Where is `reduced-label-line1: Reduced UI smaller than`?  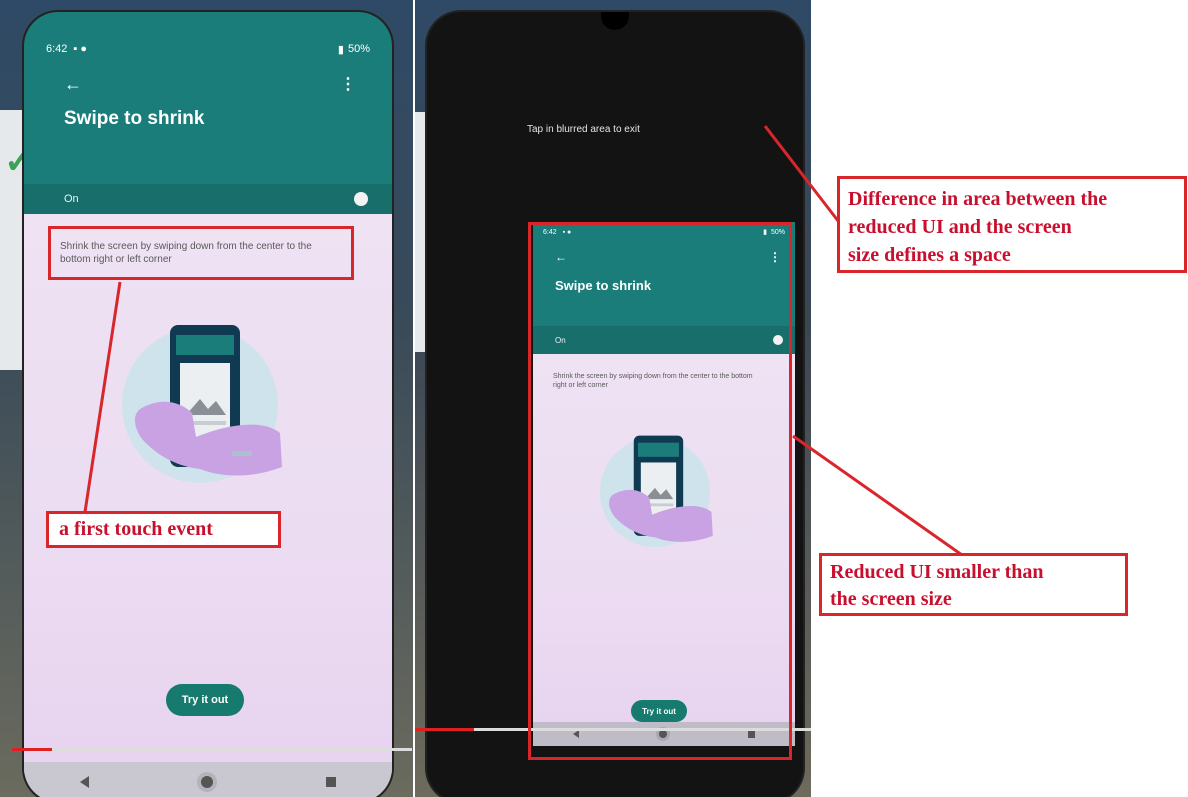
reduced-label-line1: Reduced UI smaller than is located at coordinates (937, 572).